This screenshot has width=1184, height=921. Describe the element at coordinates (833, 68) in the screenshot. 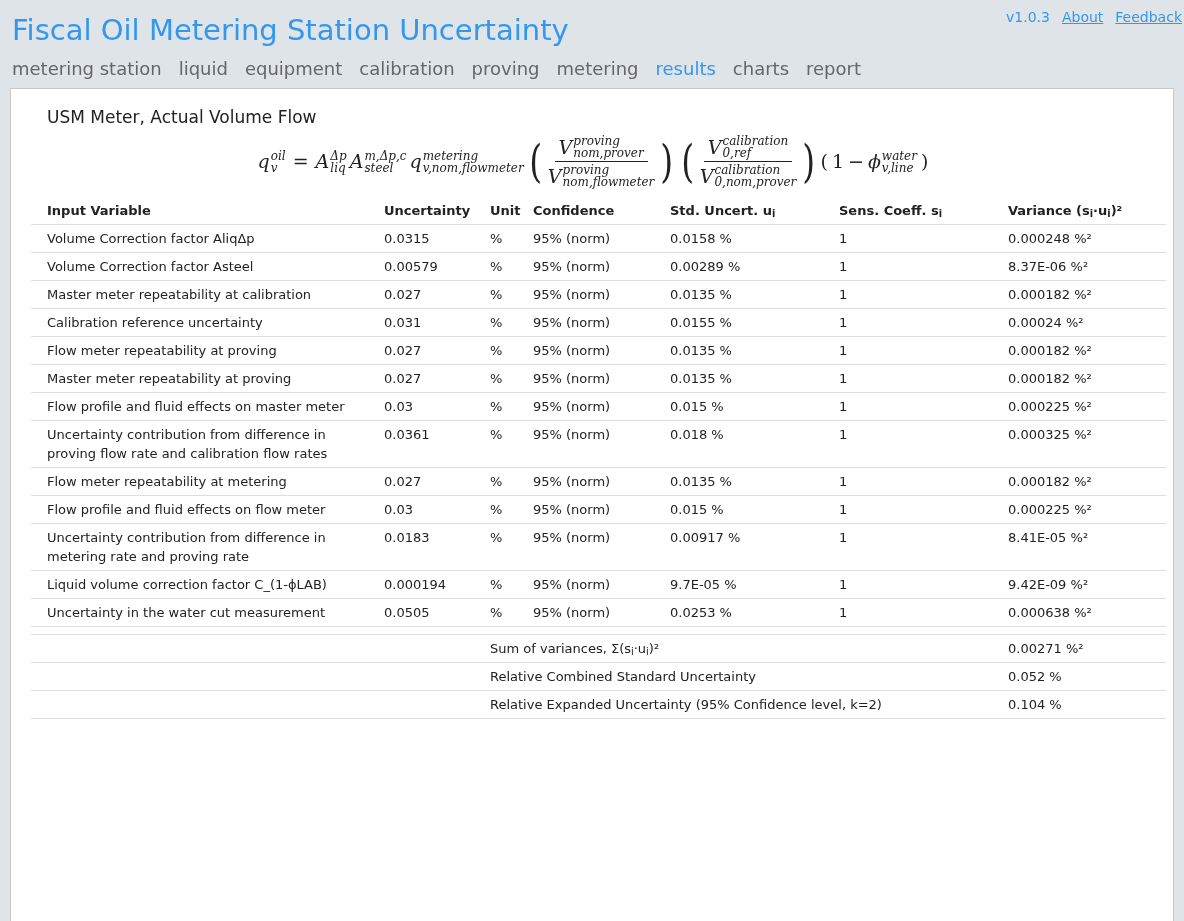

I see `nav-tab: report` at that location.